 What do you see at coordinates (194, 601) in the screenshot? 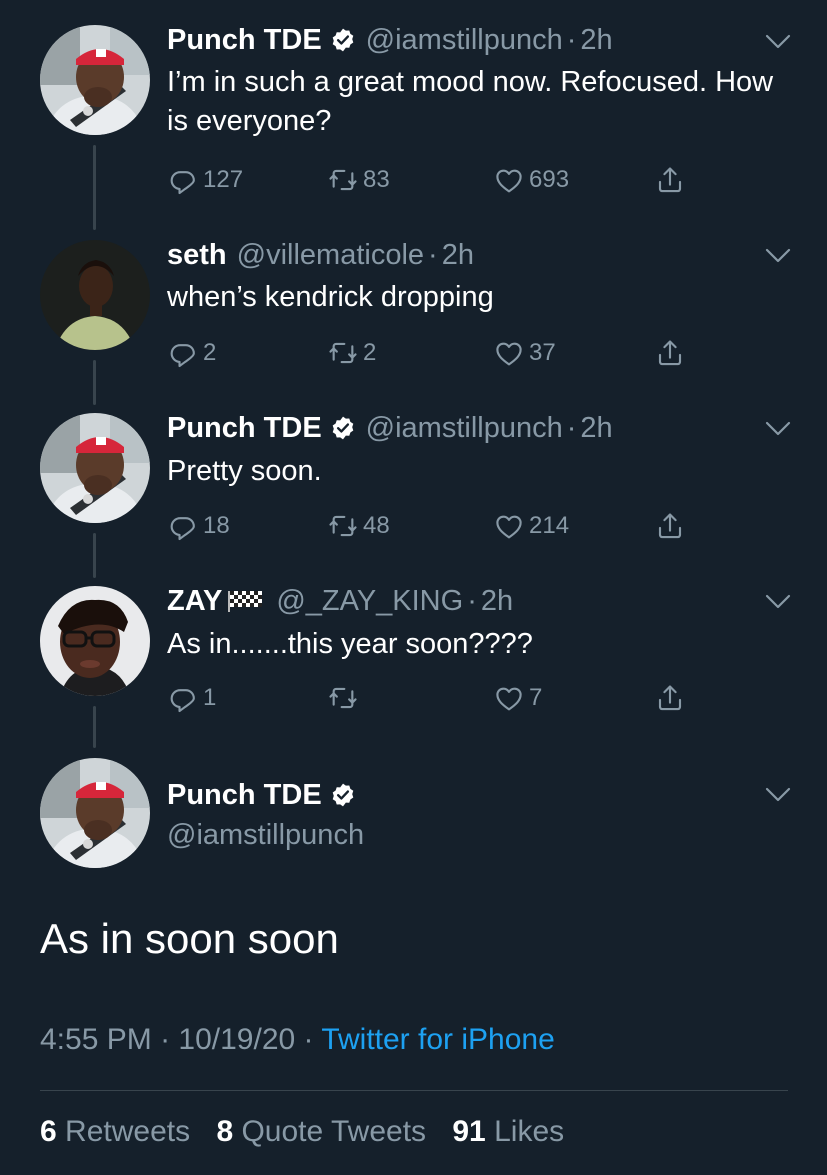
I see `user-name: ZAY` at bounding box center [194, 601].